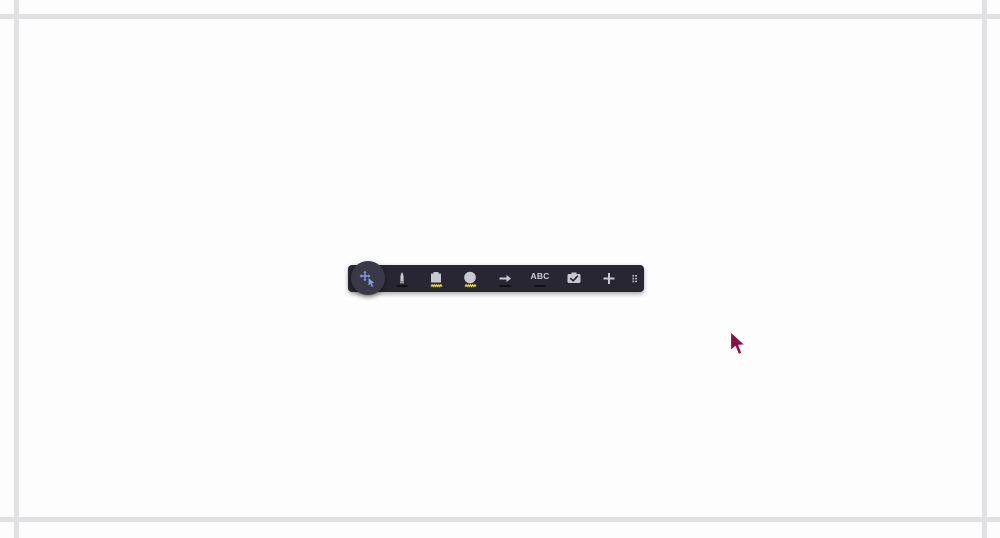  I want to click on canvas-frame-top, so click(500, 16).